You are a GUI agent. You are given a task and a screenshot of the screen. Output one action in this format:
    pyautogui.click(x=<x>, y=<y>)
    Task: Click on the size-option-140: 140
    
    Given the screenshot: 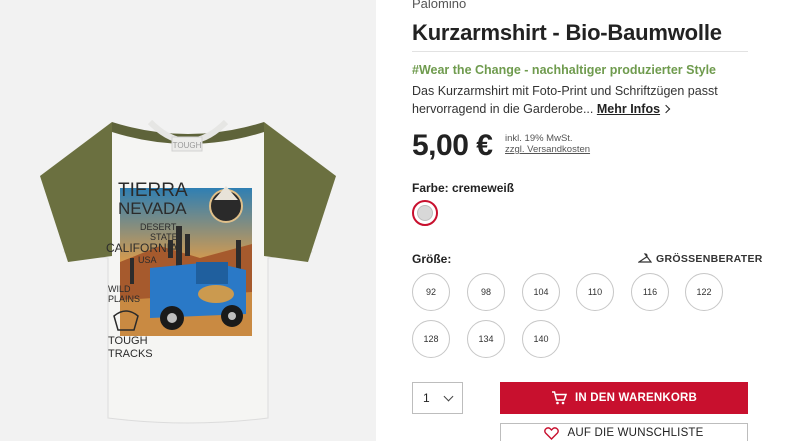 What is the action you would take?
    pyautogui.click(x=541, y=339)
    